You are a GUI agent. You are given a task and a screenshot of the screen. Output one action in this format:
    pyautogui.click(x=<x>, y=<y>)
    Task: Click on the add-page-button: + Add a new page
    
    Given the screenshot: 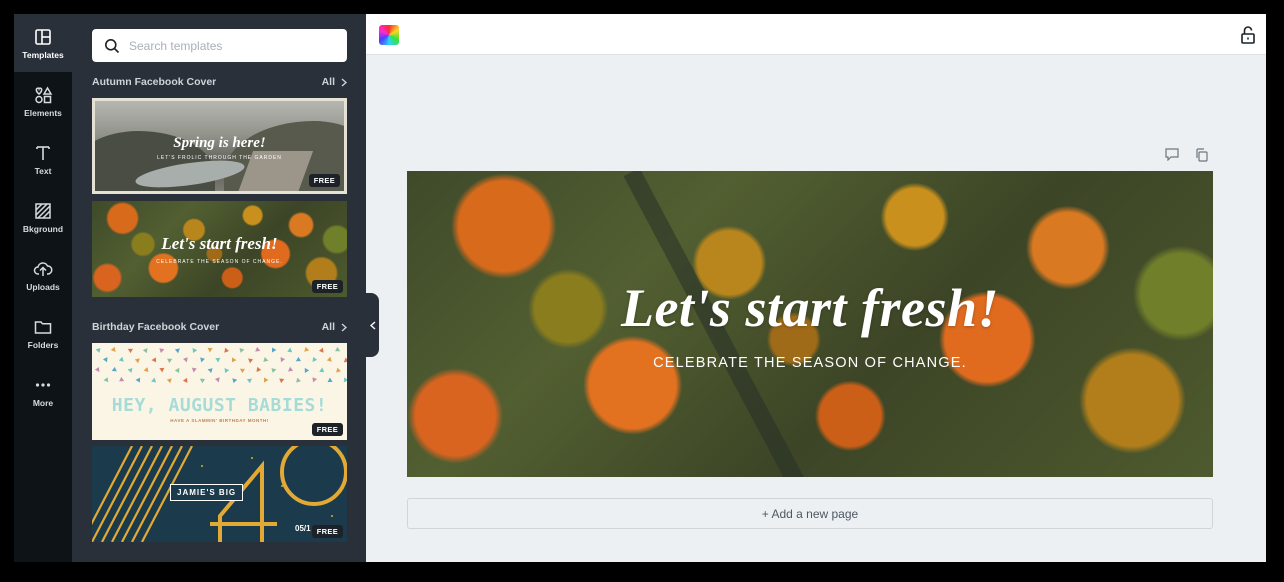 What is the action you would take?
    pyautogui.click(x=810, y=513)
    